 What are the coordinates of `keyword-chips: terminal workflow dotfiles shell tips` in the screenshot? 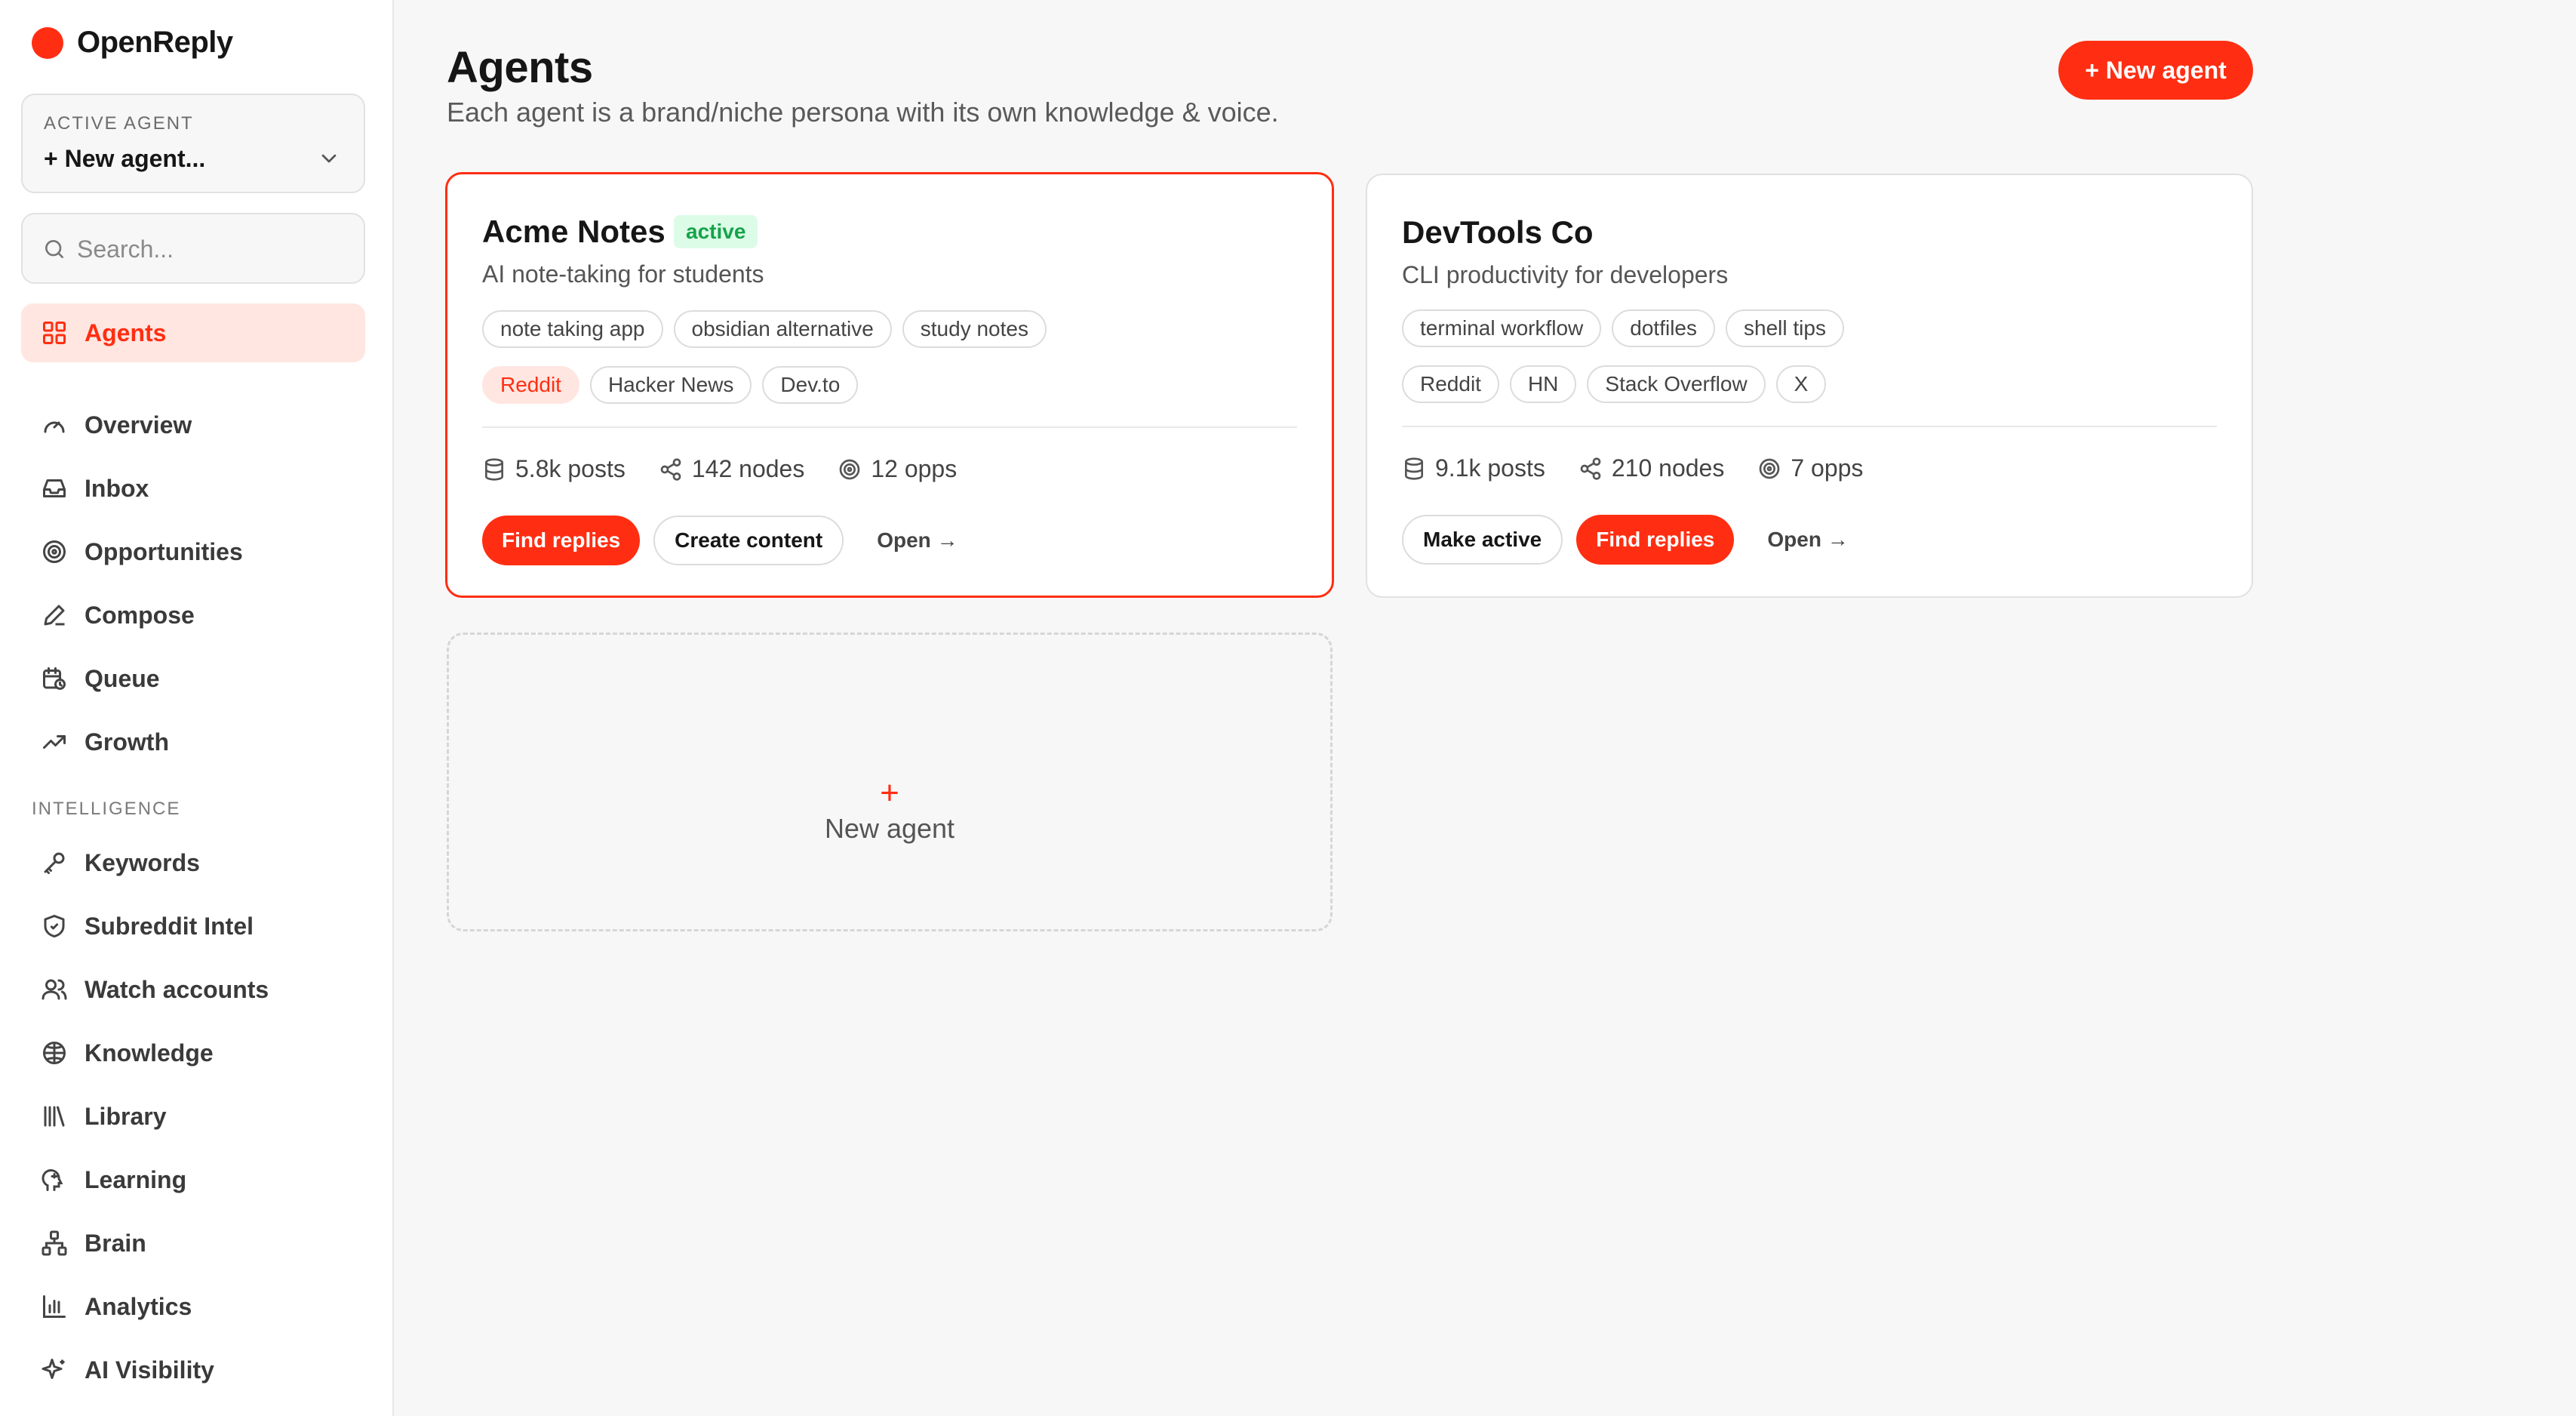 It's located at (1623, 328).